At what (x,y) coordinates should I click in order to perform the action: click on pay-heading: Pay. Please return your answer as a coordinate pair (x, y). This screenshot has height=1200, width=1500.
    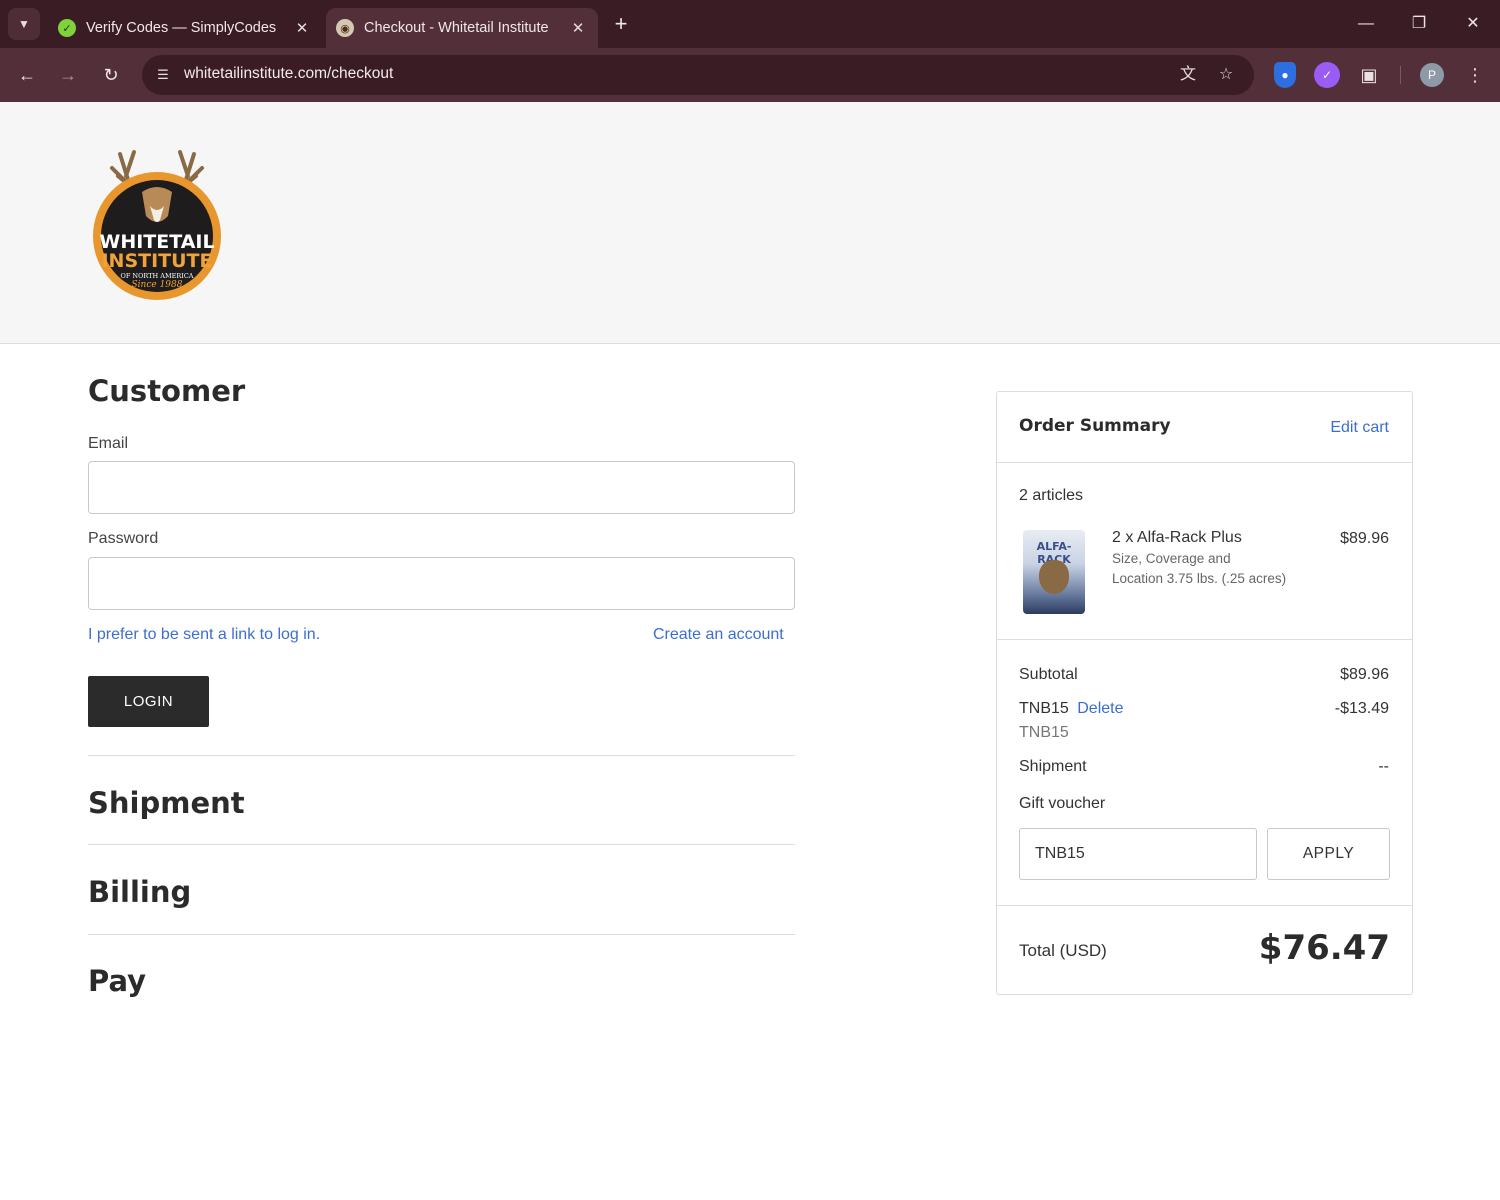
    Looking at the image, I should click on (117, 981).